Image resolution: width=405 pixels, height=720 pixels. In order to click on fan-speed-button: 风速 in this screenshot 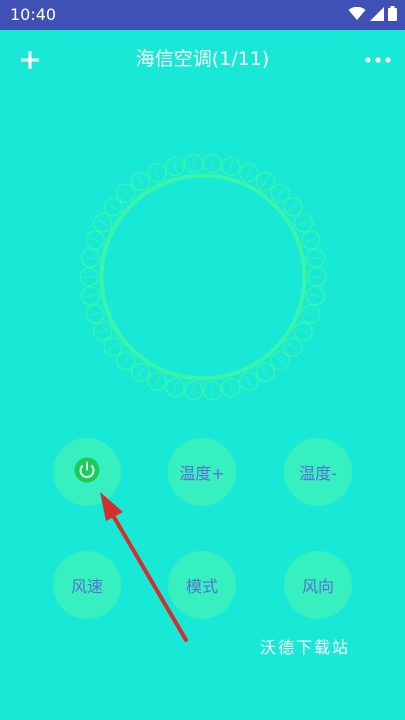, I will do `click(87, 585)`.